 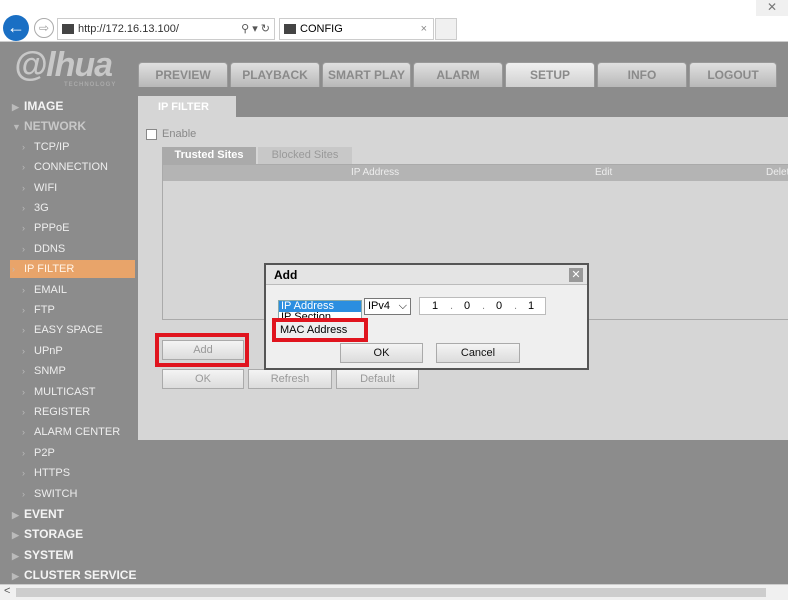 What do you see at coordinates (424, 29) in the screenshot?
I see `close-tab-icon: ×` at bounding box center [424, 29].